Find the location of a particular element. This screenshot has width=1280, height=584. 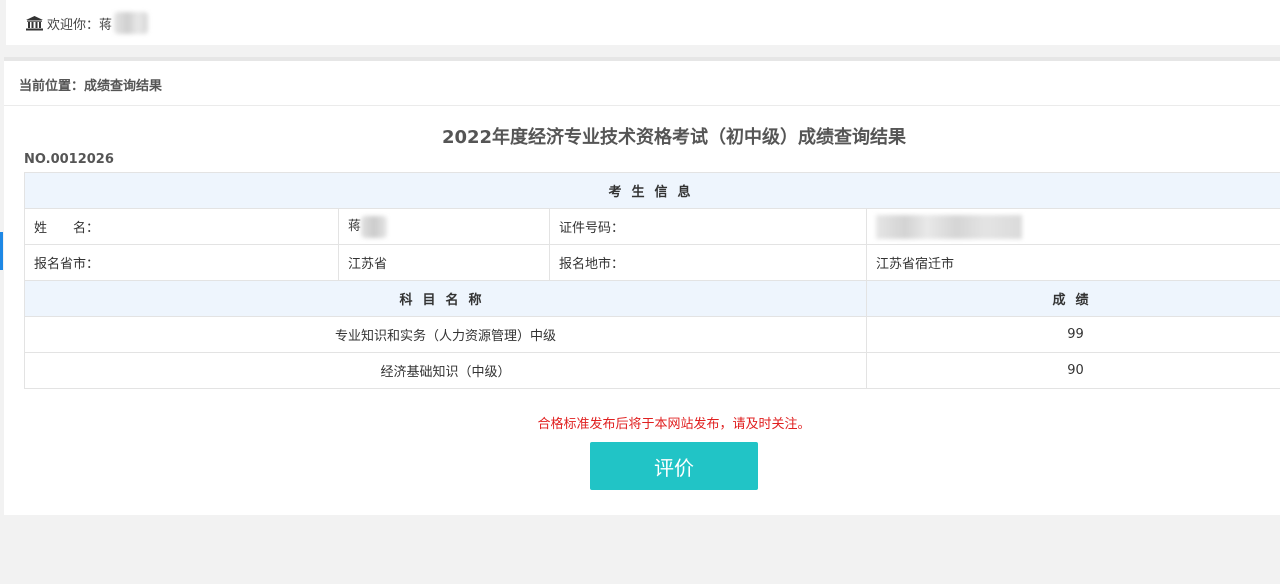

subject-name: 经济基础知识（中级） is located at coordinates (445, 370).